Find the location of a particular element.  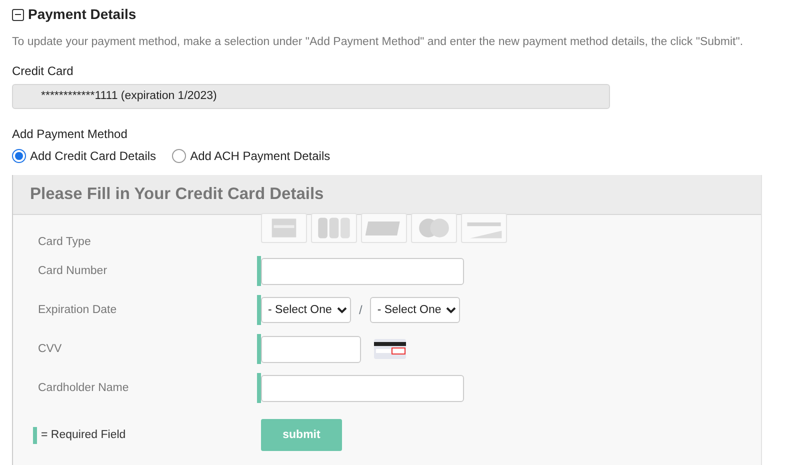

field-label: Card Number is located at coordinates (73, 270).